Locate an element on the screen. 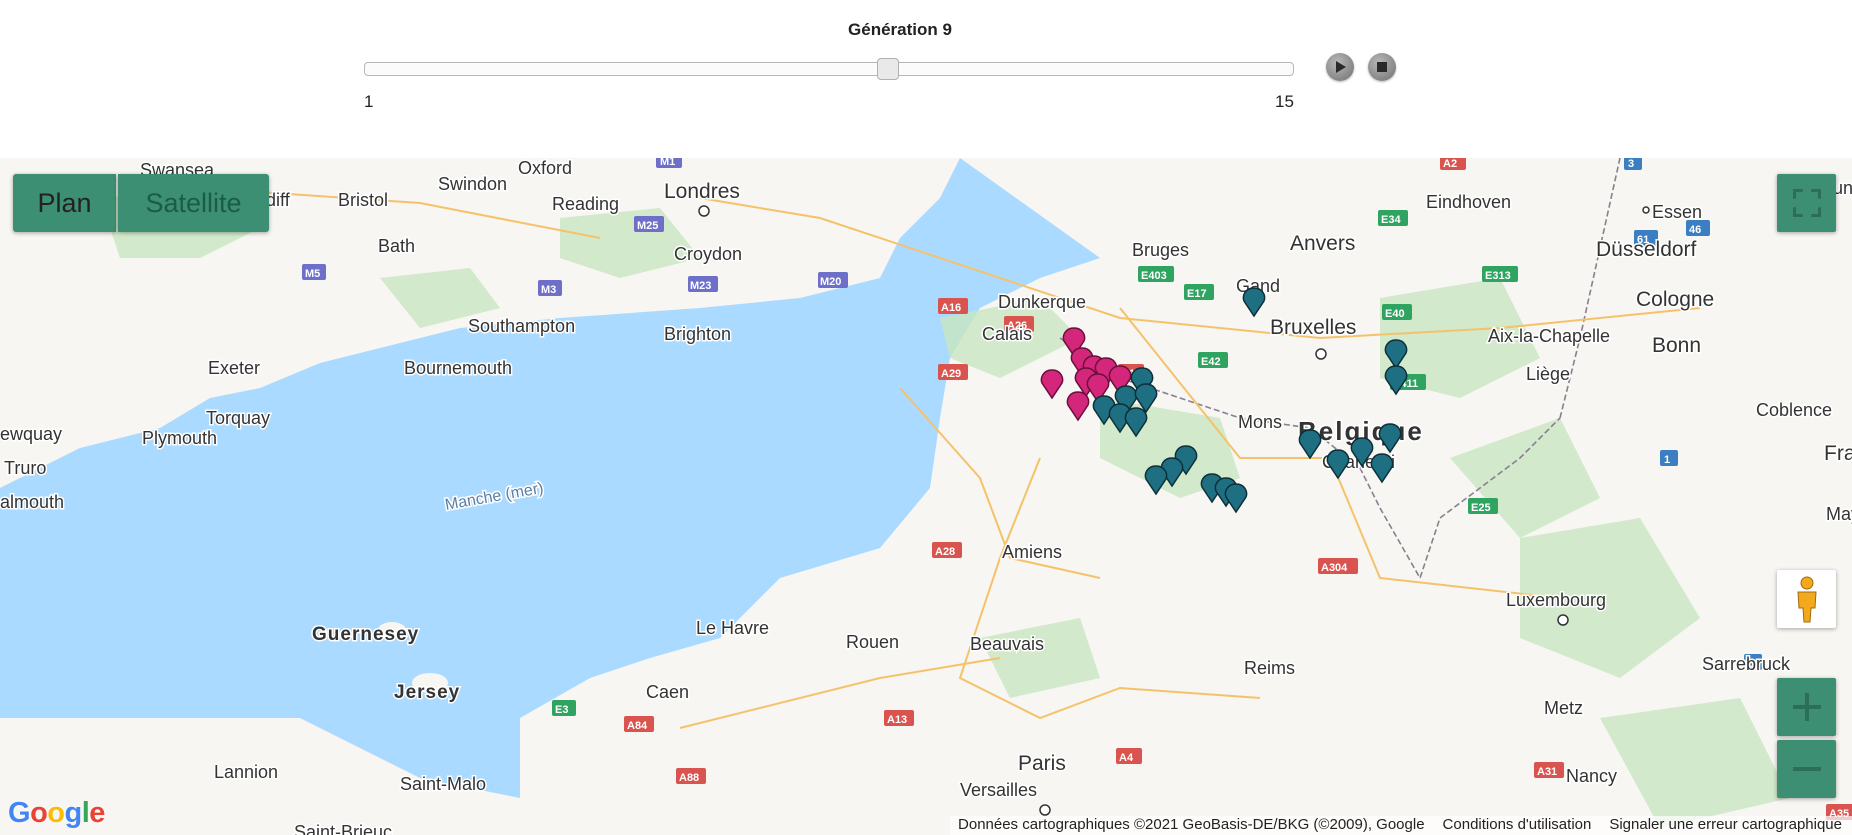 The height and width of the screenshot is (835, 1852). generation-slider-handle is located at coordinates (887, 69).